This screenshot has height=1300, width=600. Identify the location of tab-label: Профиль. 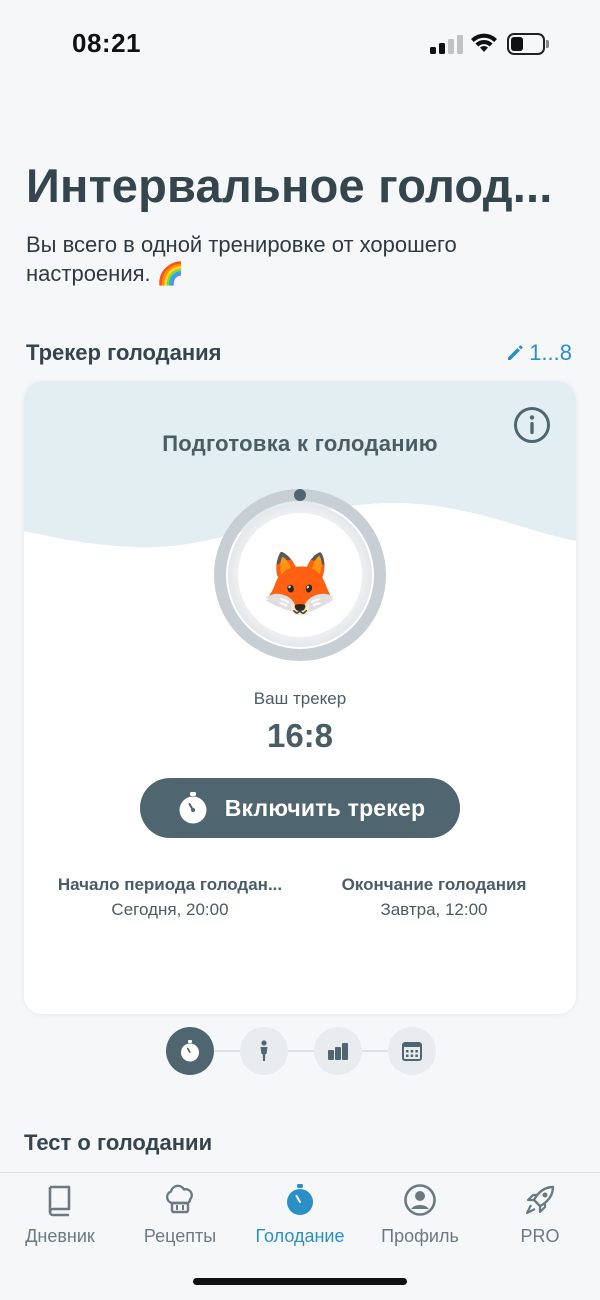
(420, 1236).